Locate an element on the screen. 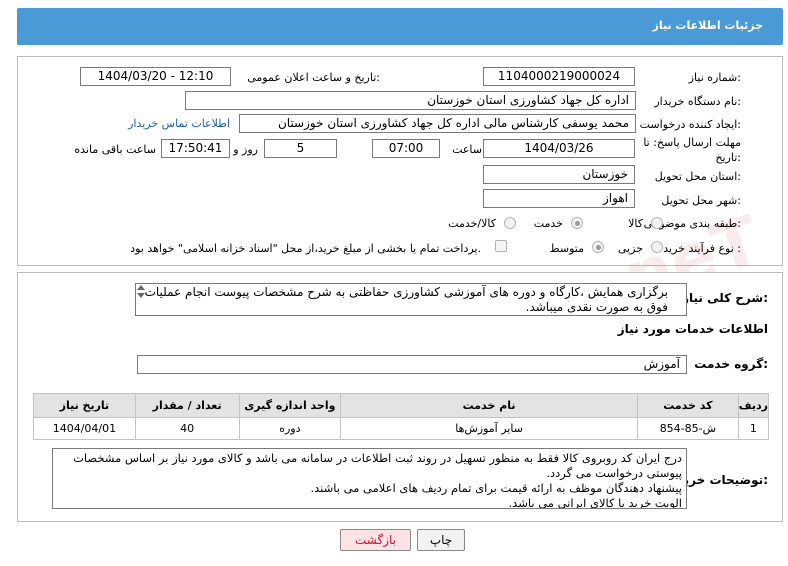 This screenshot has height=566, width=788. cell-quantity: 40 is located at coordinates (187, 428).